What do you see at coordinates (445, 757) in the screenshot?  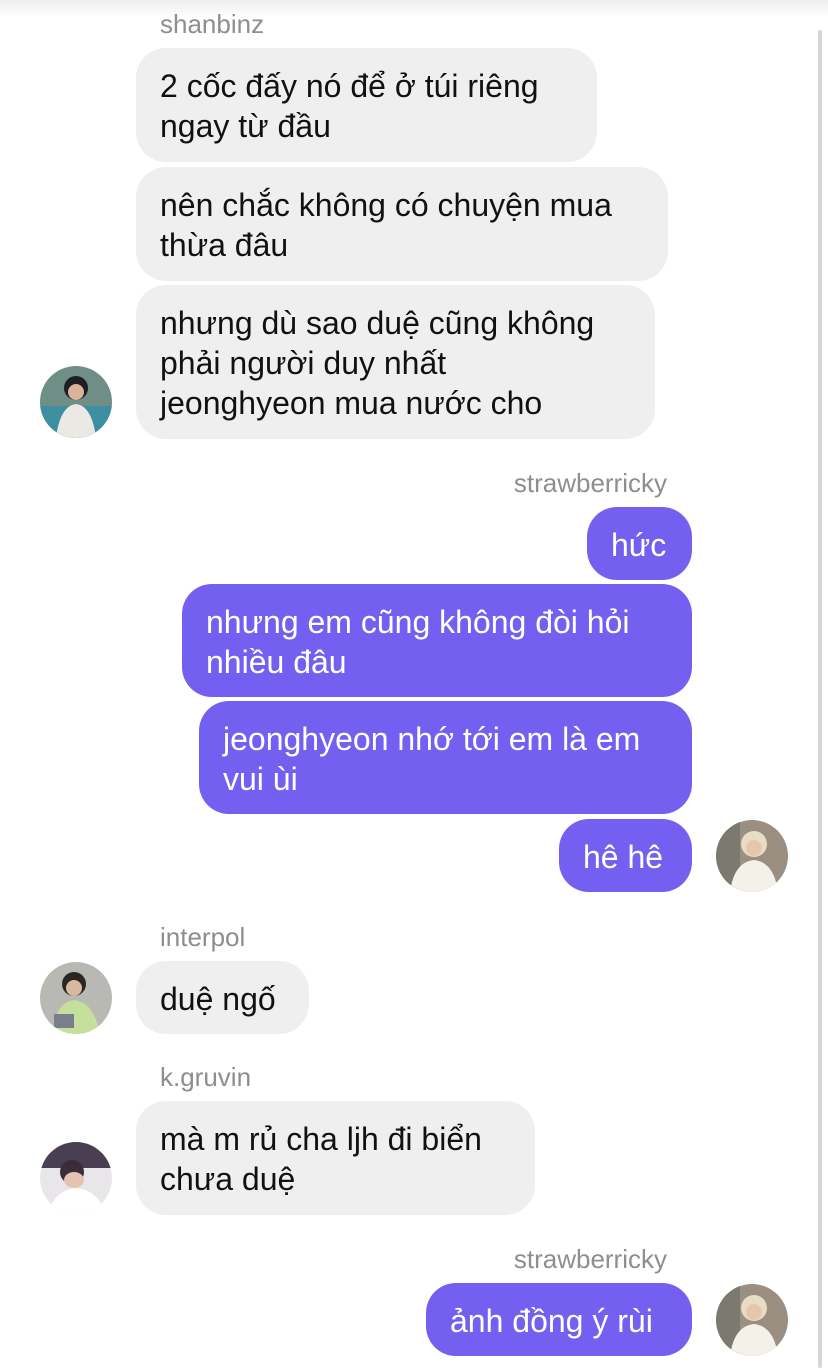 I see `message-bubble-outgoing: jeonghyeon nhớ tới em là em vui ùi` at bounding box center [445, 757].